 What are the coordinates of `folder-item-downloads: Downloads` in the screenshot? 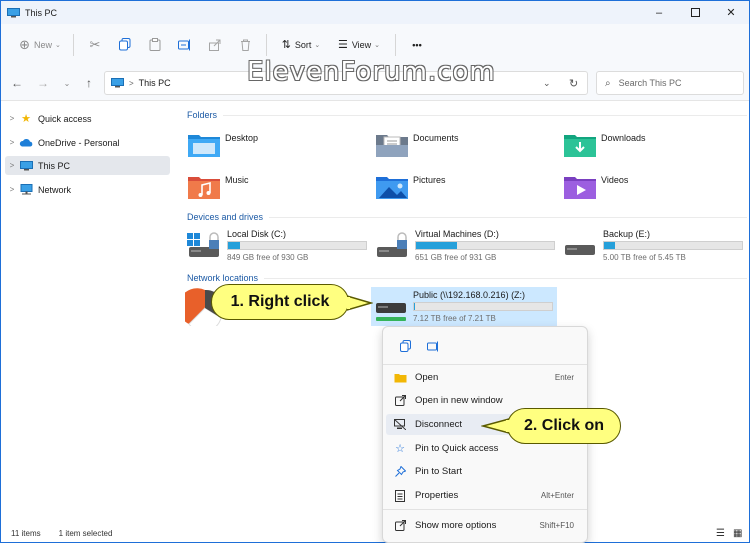 It's located at (653, 145).